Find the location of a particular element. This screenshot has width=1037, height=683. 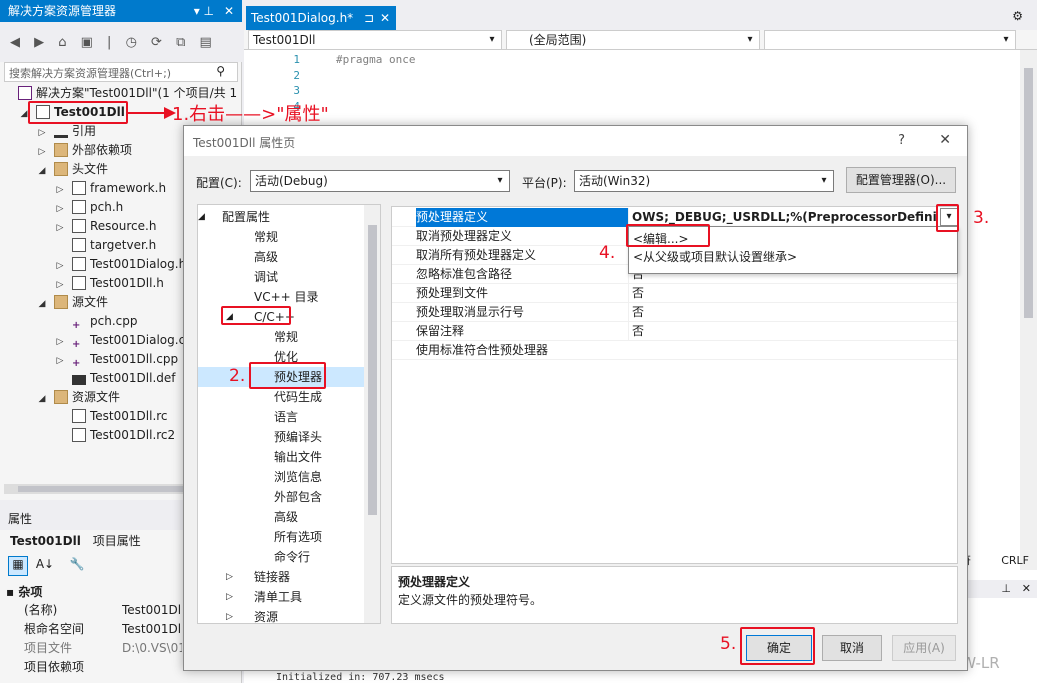

grid-row: 预处理到文件 否 is located at coordinates (674, 293).